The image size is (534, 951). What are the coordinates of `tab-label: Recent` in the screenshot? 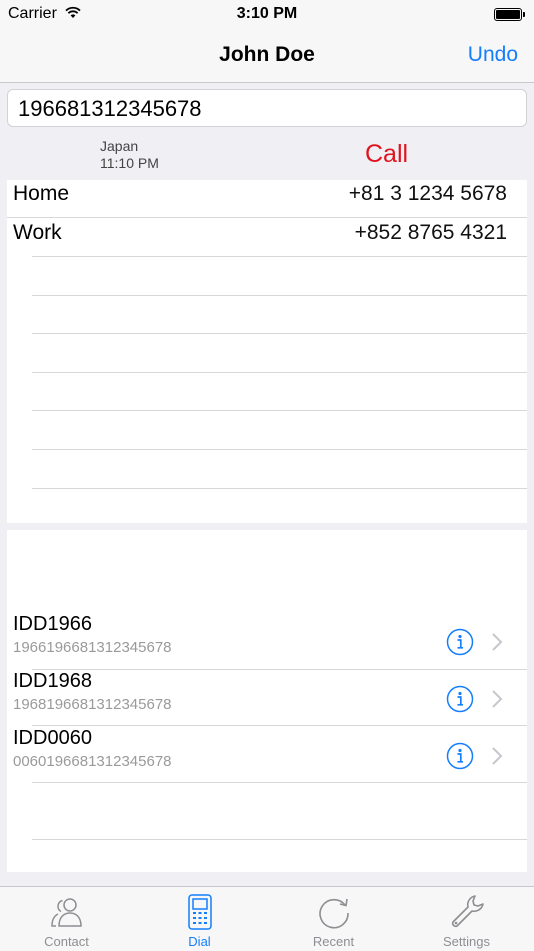 It's located at (333, 941).